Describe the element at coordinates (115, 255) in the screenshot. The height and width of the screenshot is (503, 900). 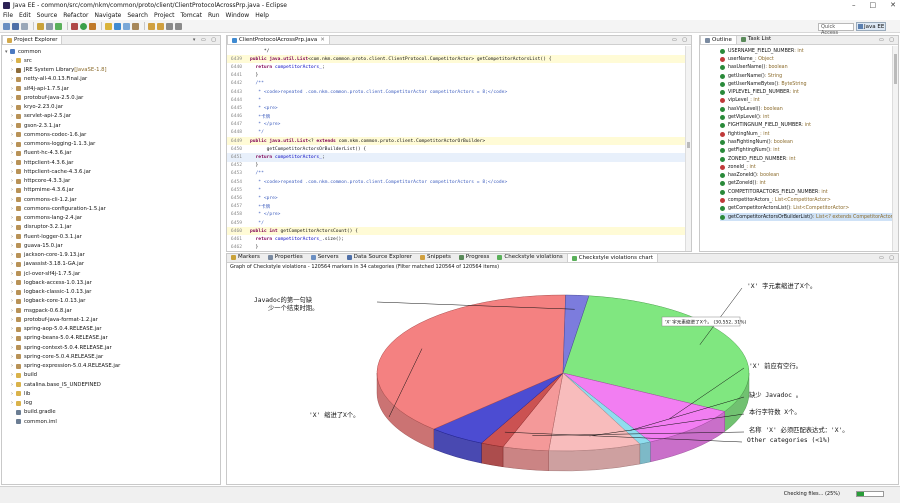
I see `tree-item: › jackson-core-1.9.13.jar` at that location.